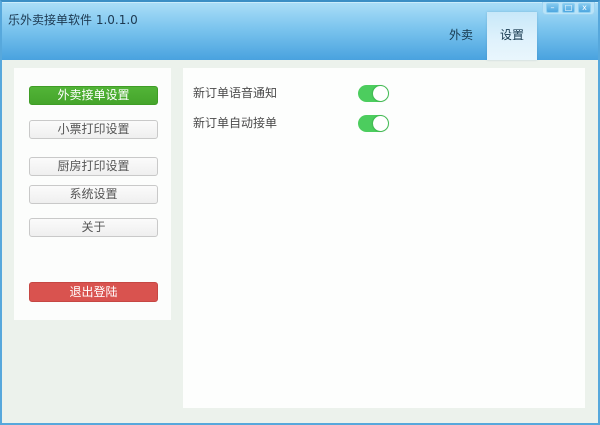 The image size is (600, 425). I want to click on close-button: x, so click(584, 8).